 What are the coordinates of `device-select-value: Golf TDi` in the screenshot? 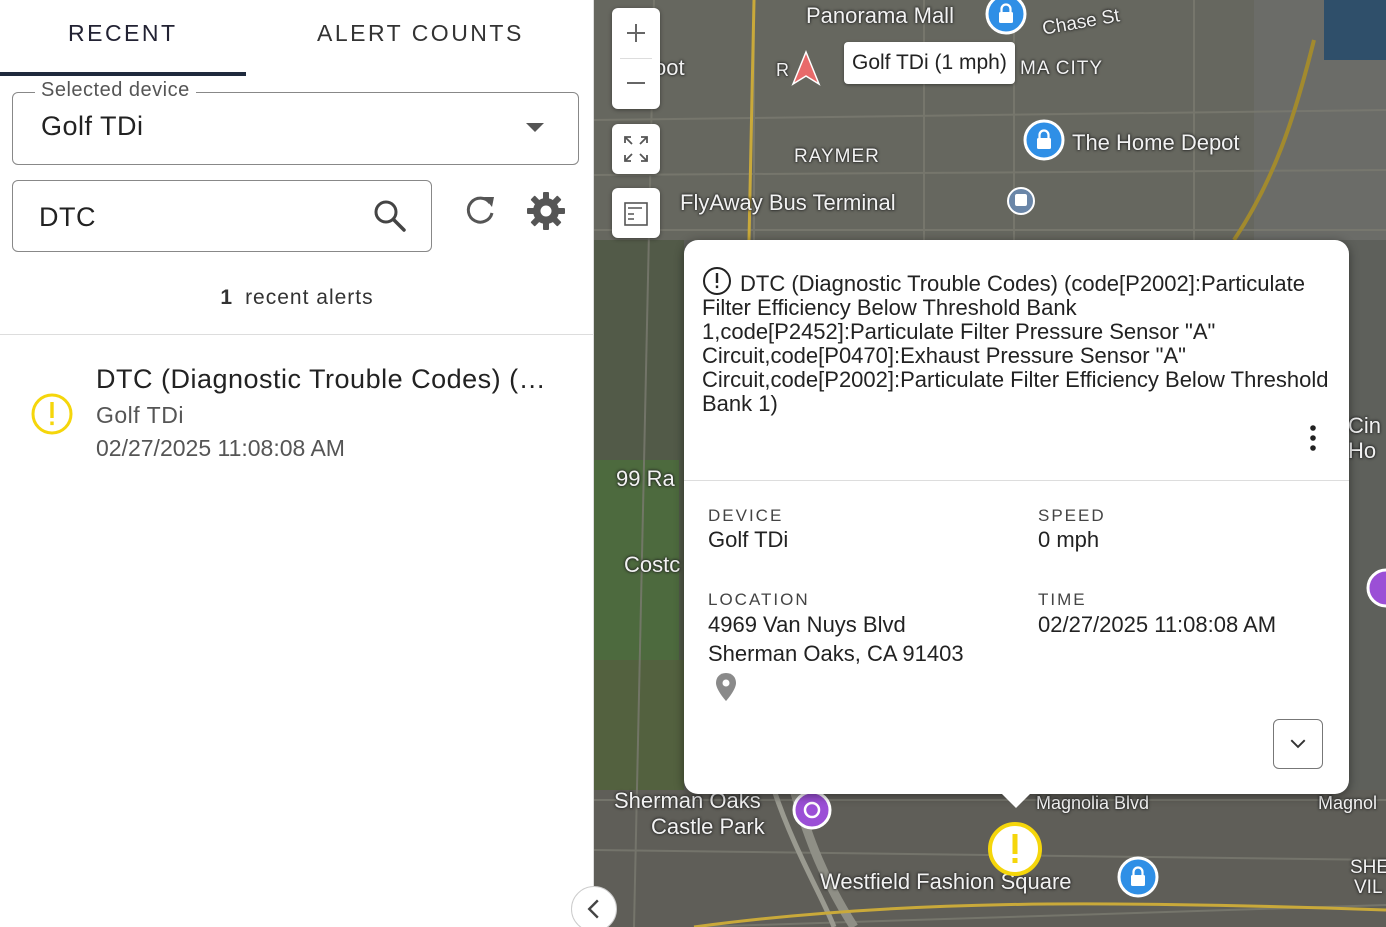 It's located at (92, 126).